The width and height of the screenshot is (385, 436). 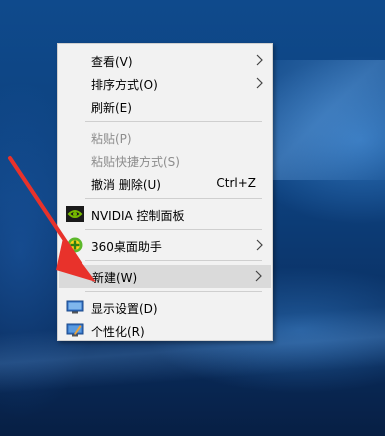 I want to click on menu-item-personalize: 个性化(R), so click(x=165, y=330).